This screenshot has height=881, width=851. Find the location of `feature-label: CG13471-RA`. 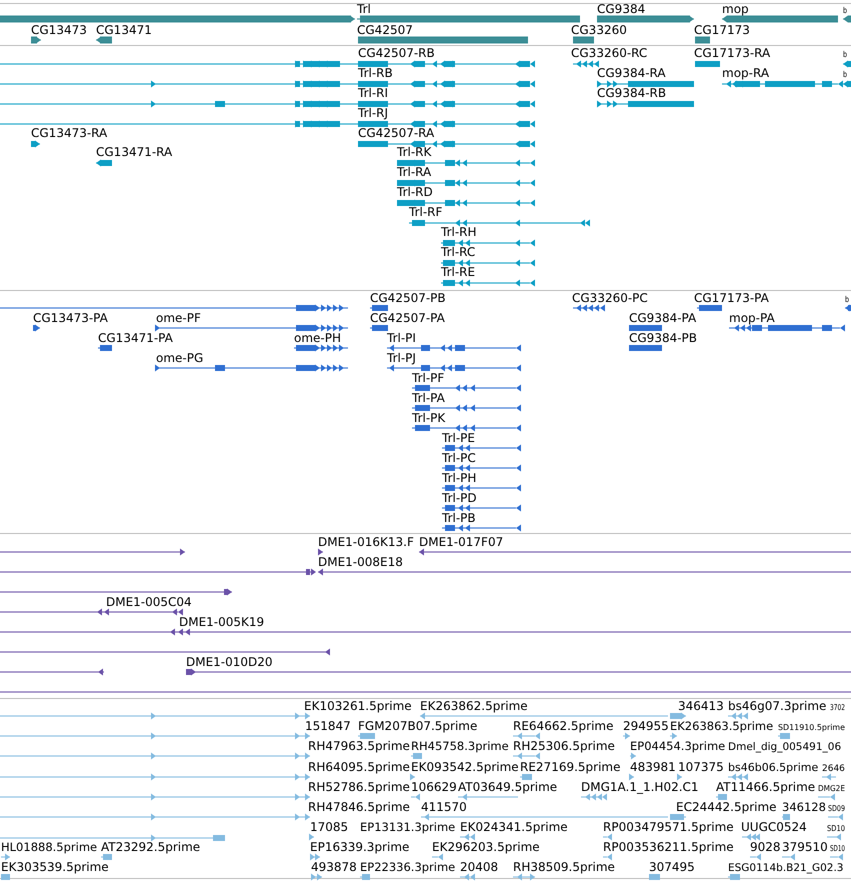

feature-label: CG13471-RA is located at coordinates (134, 152).